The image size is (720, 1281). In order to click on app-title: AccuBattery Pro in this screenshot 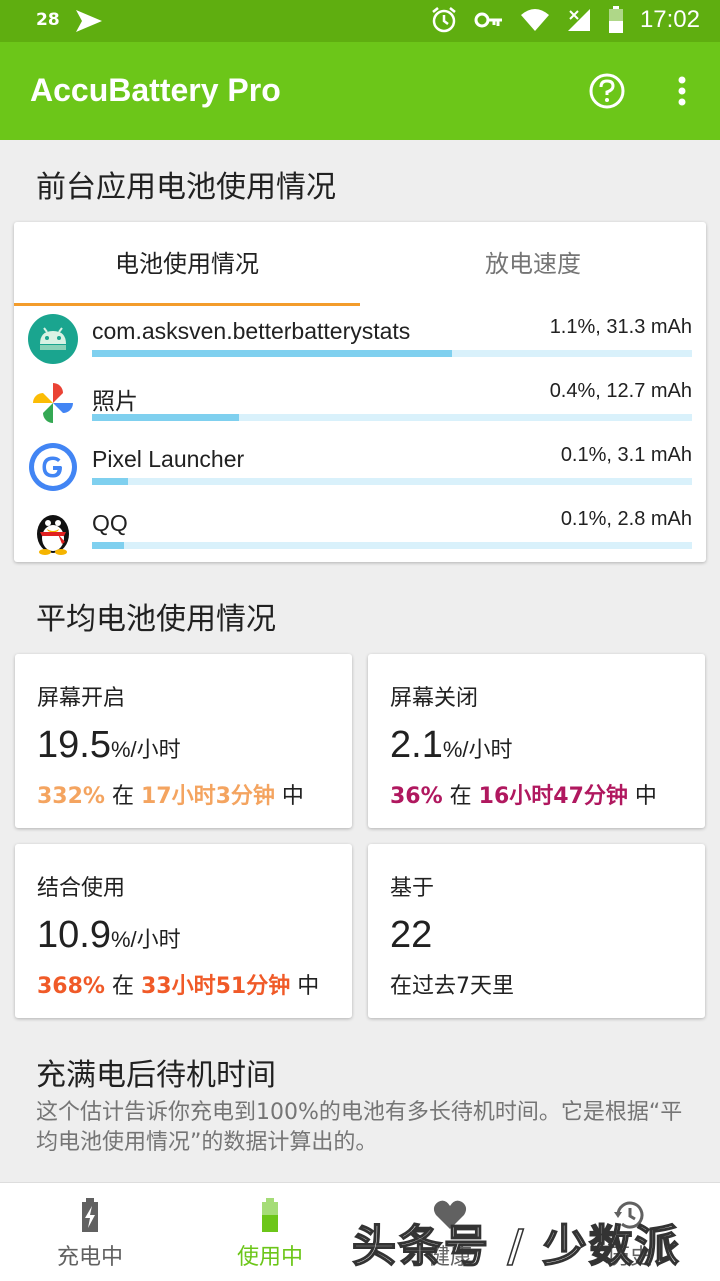, I will do `click(155, 90)`.